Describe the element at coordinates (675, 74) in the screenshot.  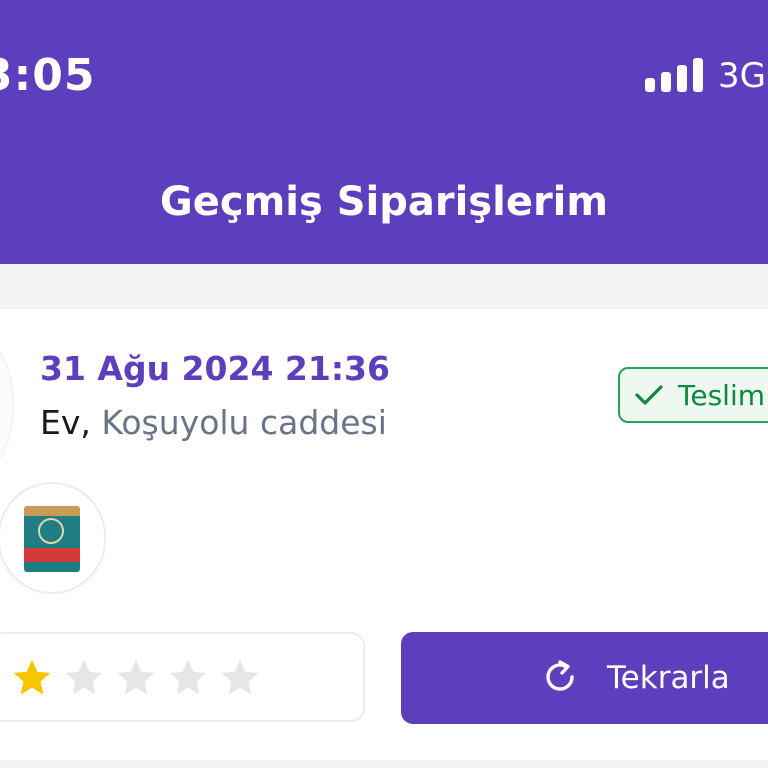
I see `signal-strength-icon` at that location.